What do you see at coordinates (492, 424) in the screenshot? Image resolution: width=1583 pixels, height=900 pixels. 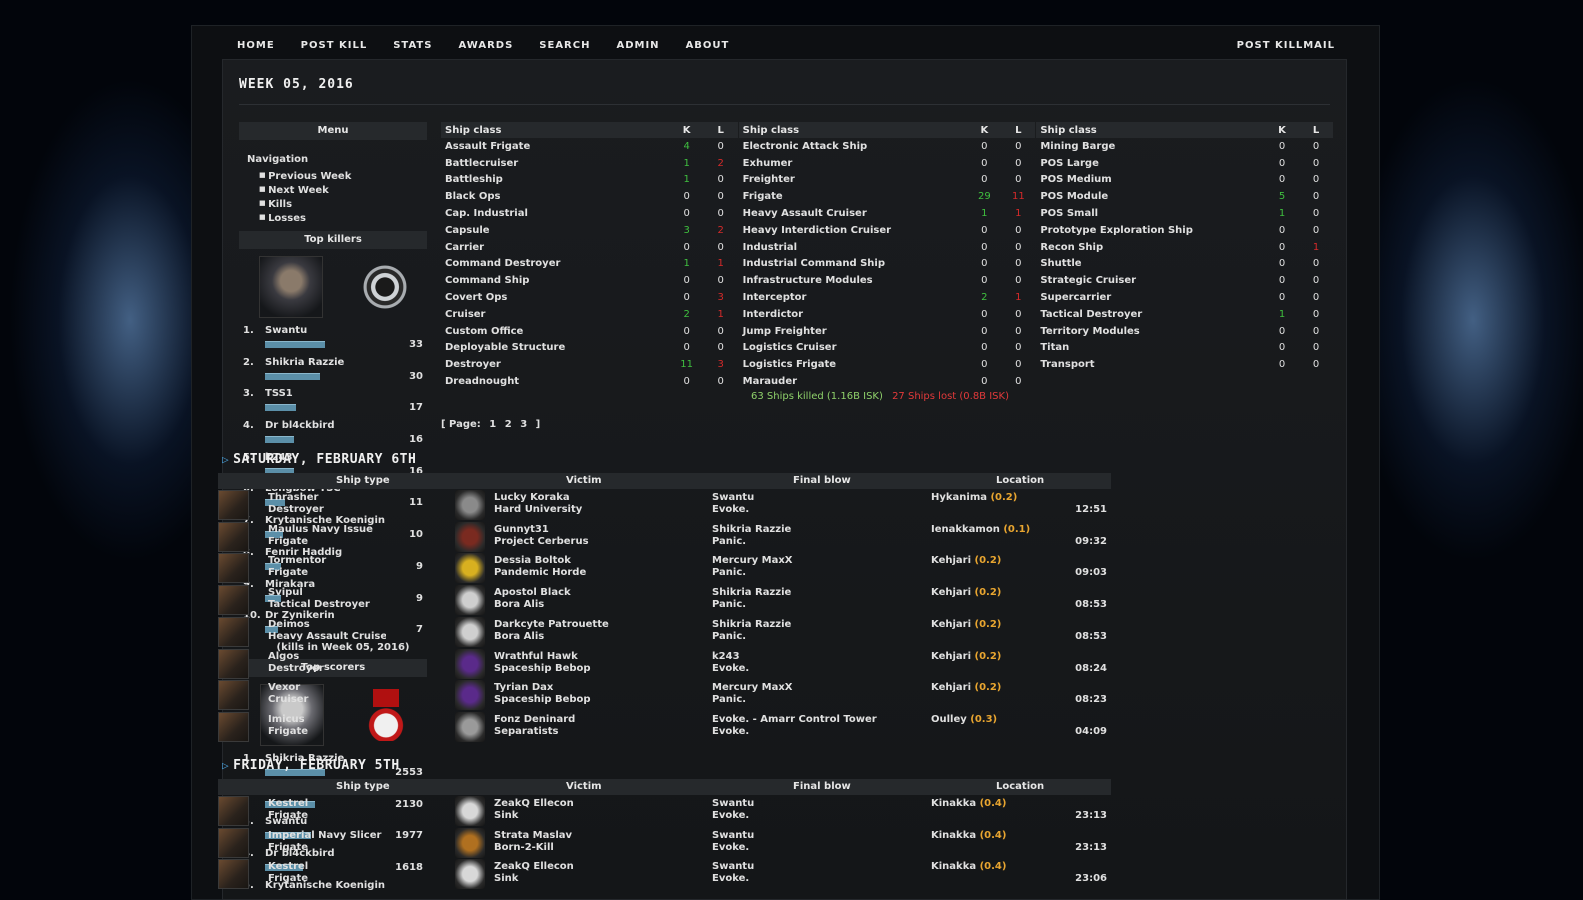 I see `pager-page-1: 1` at bounding box center [492, 424].